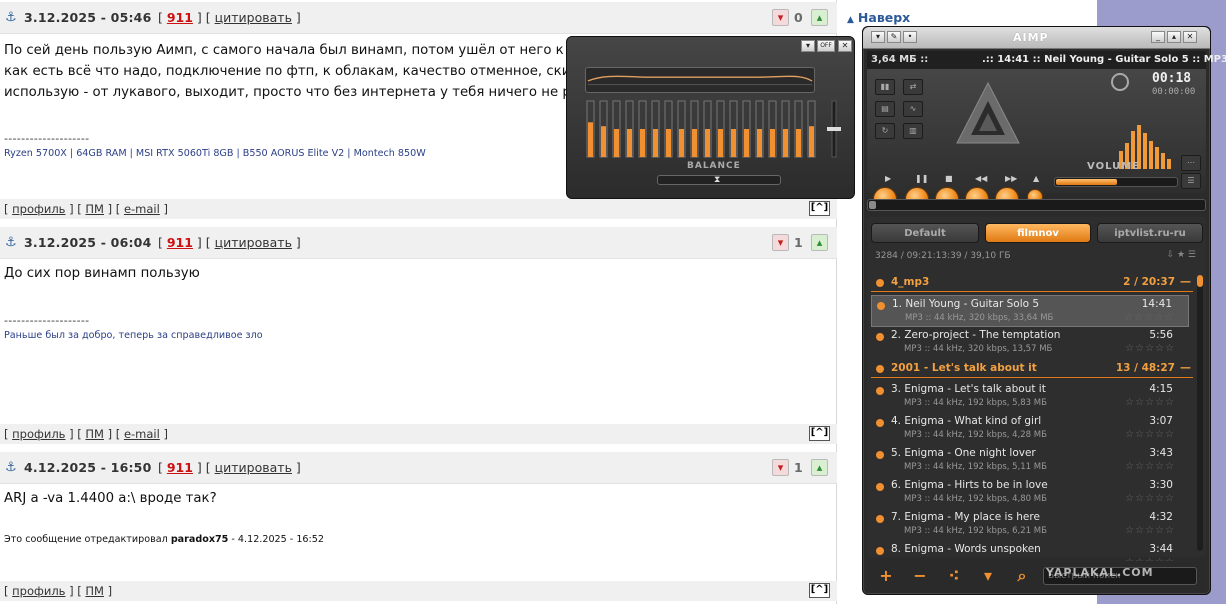 This screenshot has height=604, width=1226. What do you see at coordinates (878, 17) in the screenshot?
I see `back-to-top-link: ▲ Наверх` at bounding box center [878, 17].